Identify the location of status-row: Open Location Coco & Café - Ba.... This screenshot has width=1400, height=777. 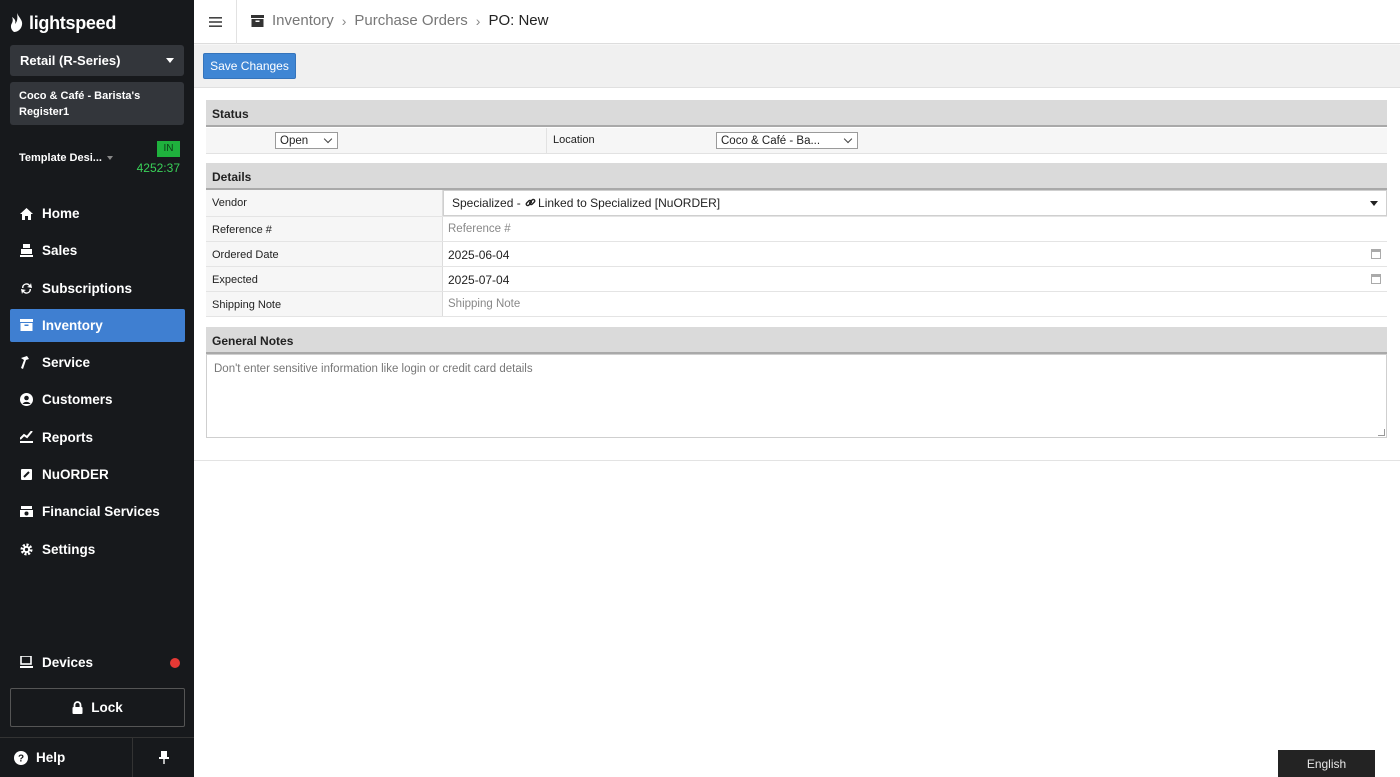
(796, 141).